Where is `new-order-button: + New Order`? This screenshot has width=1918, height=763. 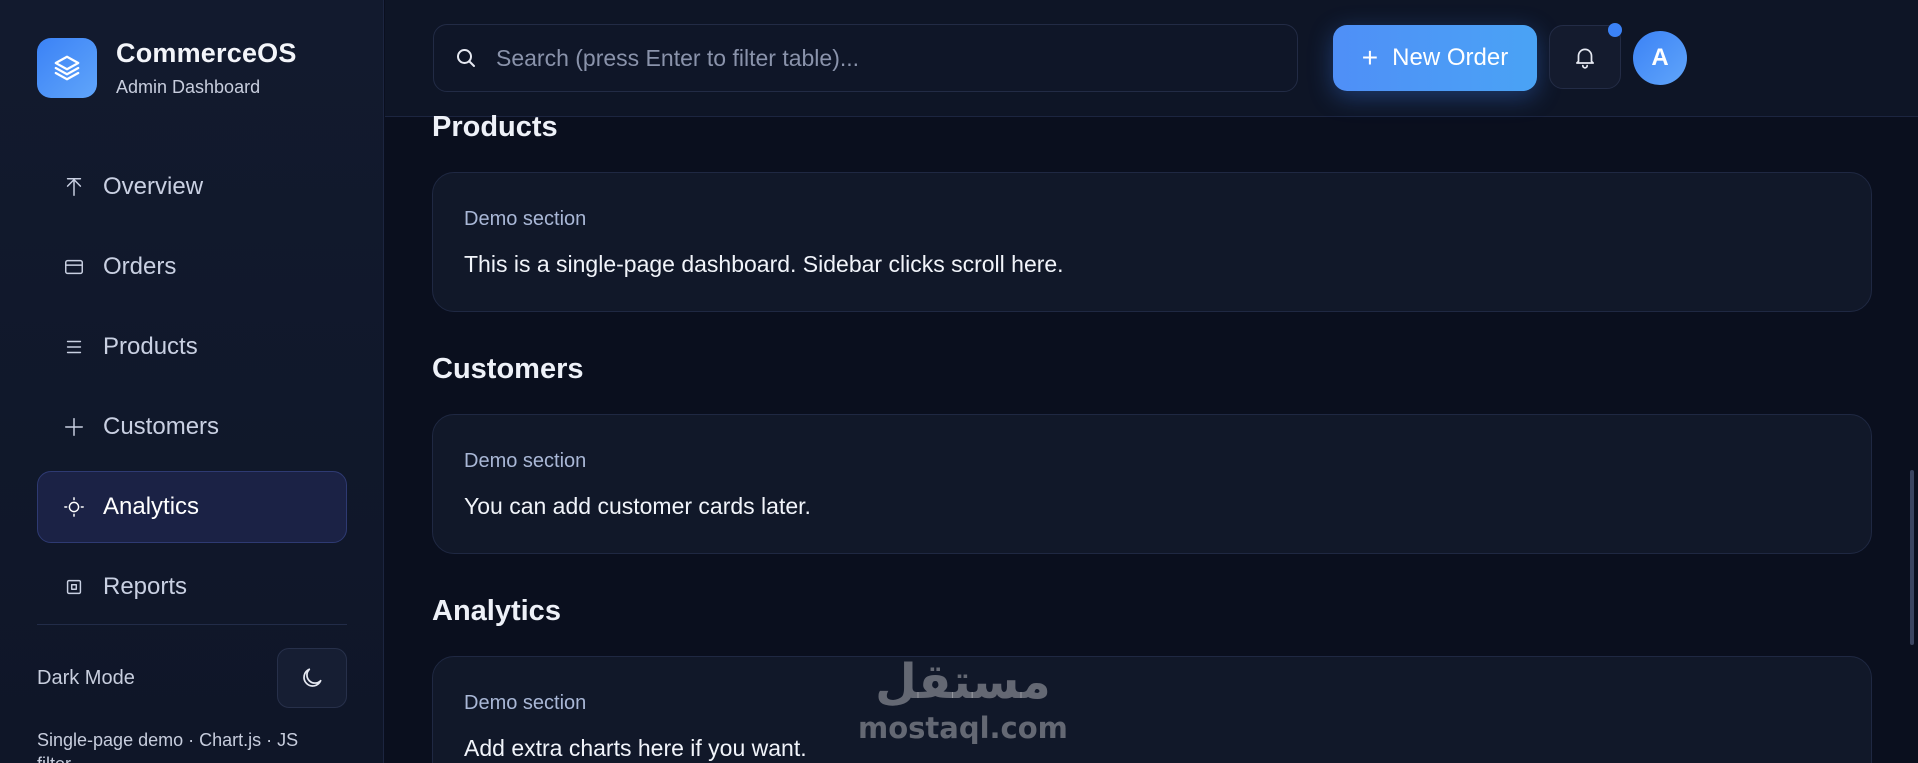
new-order-button: + New Order is located at coordinates (1435, 58).